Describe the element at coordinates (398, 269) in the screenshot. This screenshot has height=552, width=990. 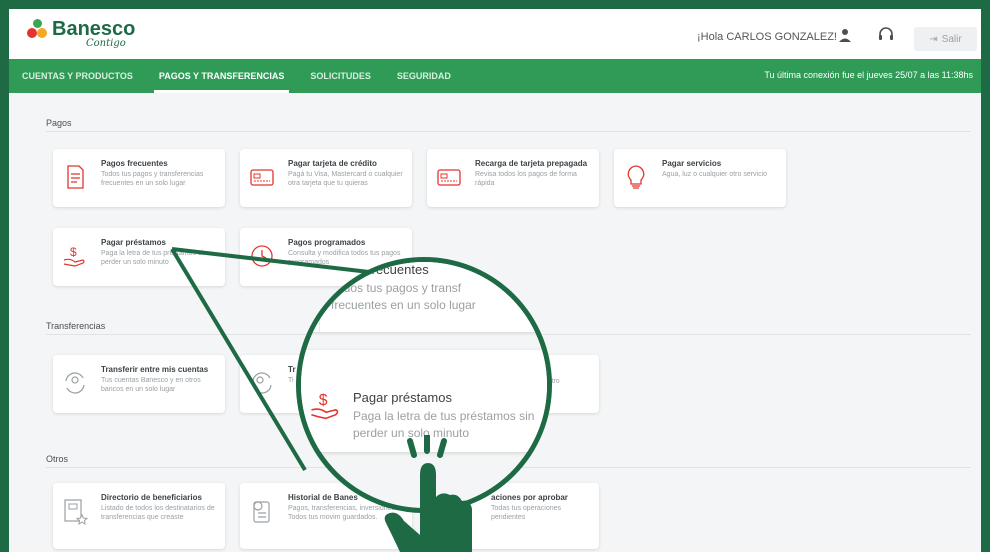
I see `zoom-card-title: frecuentes` at that location.